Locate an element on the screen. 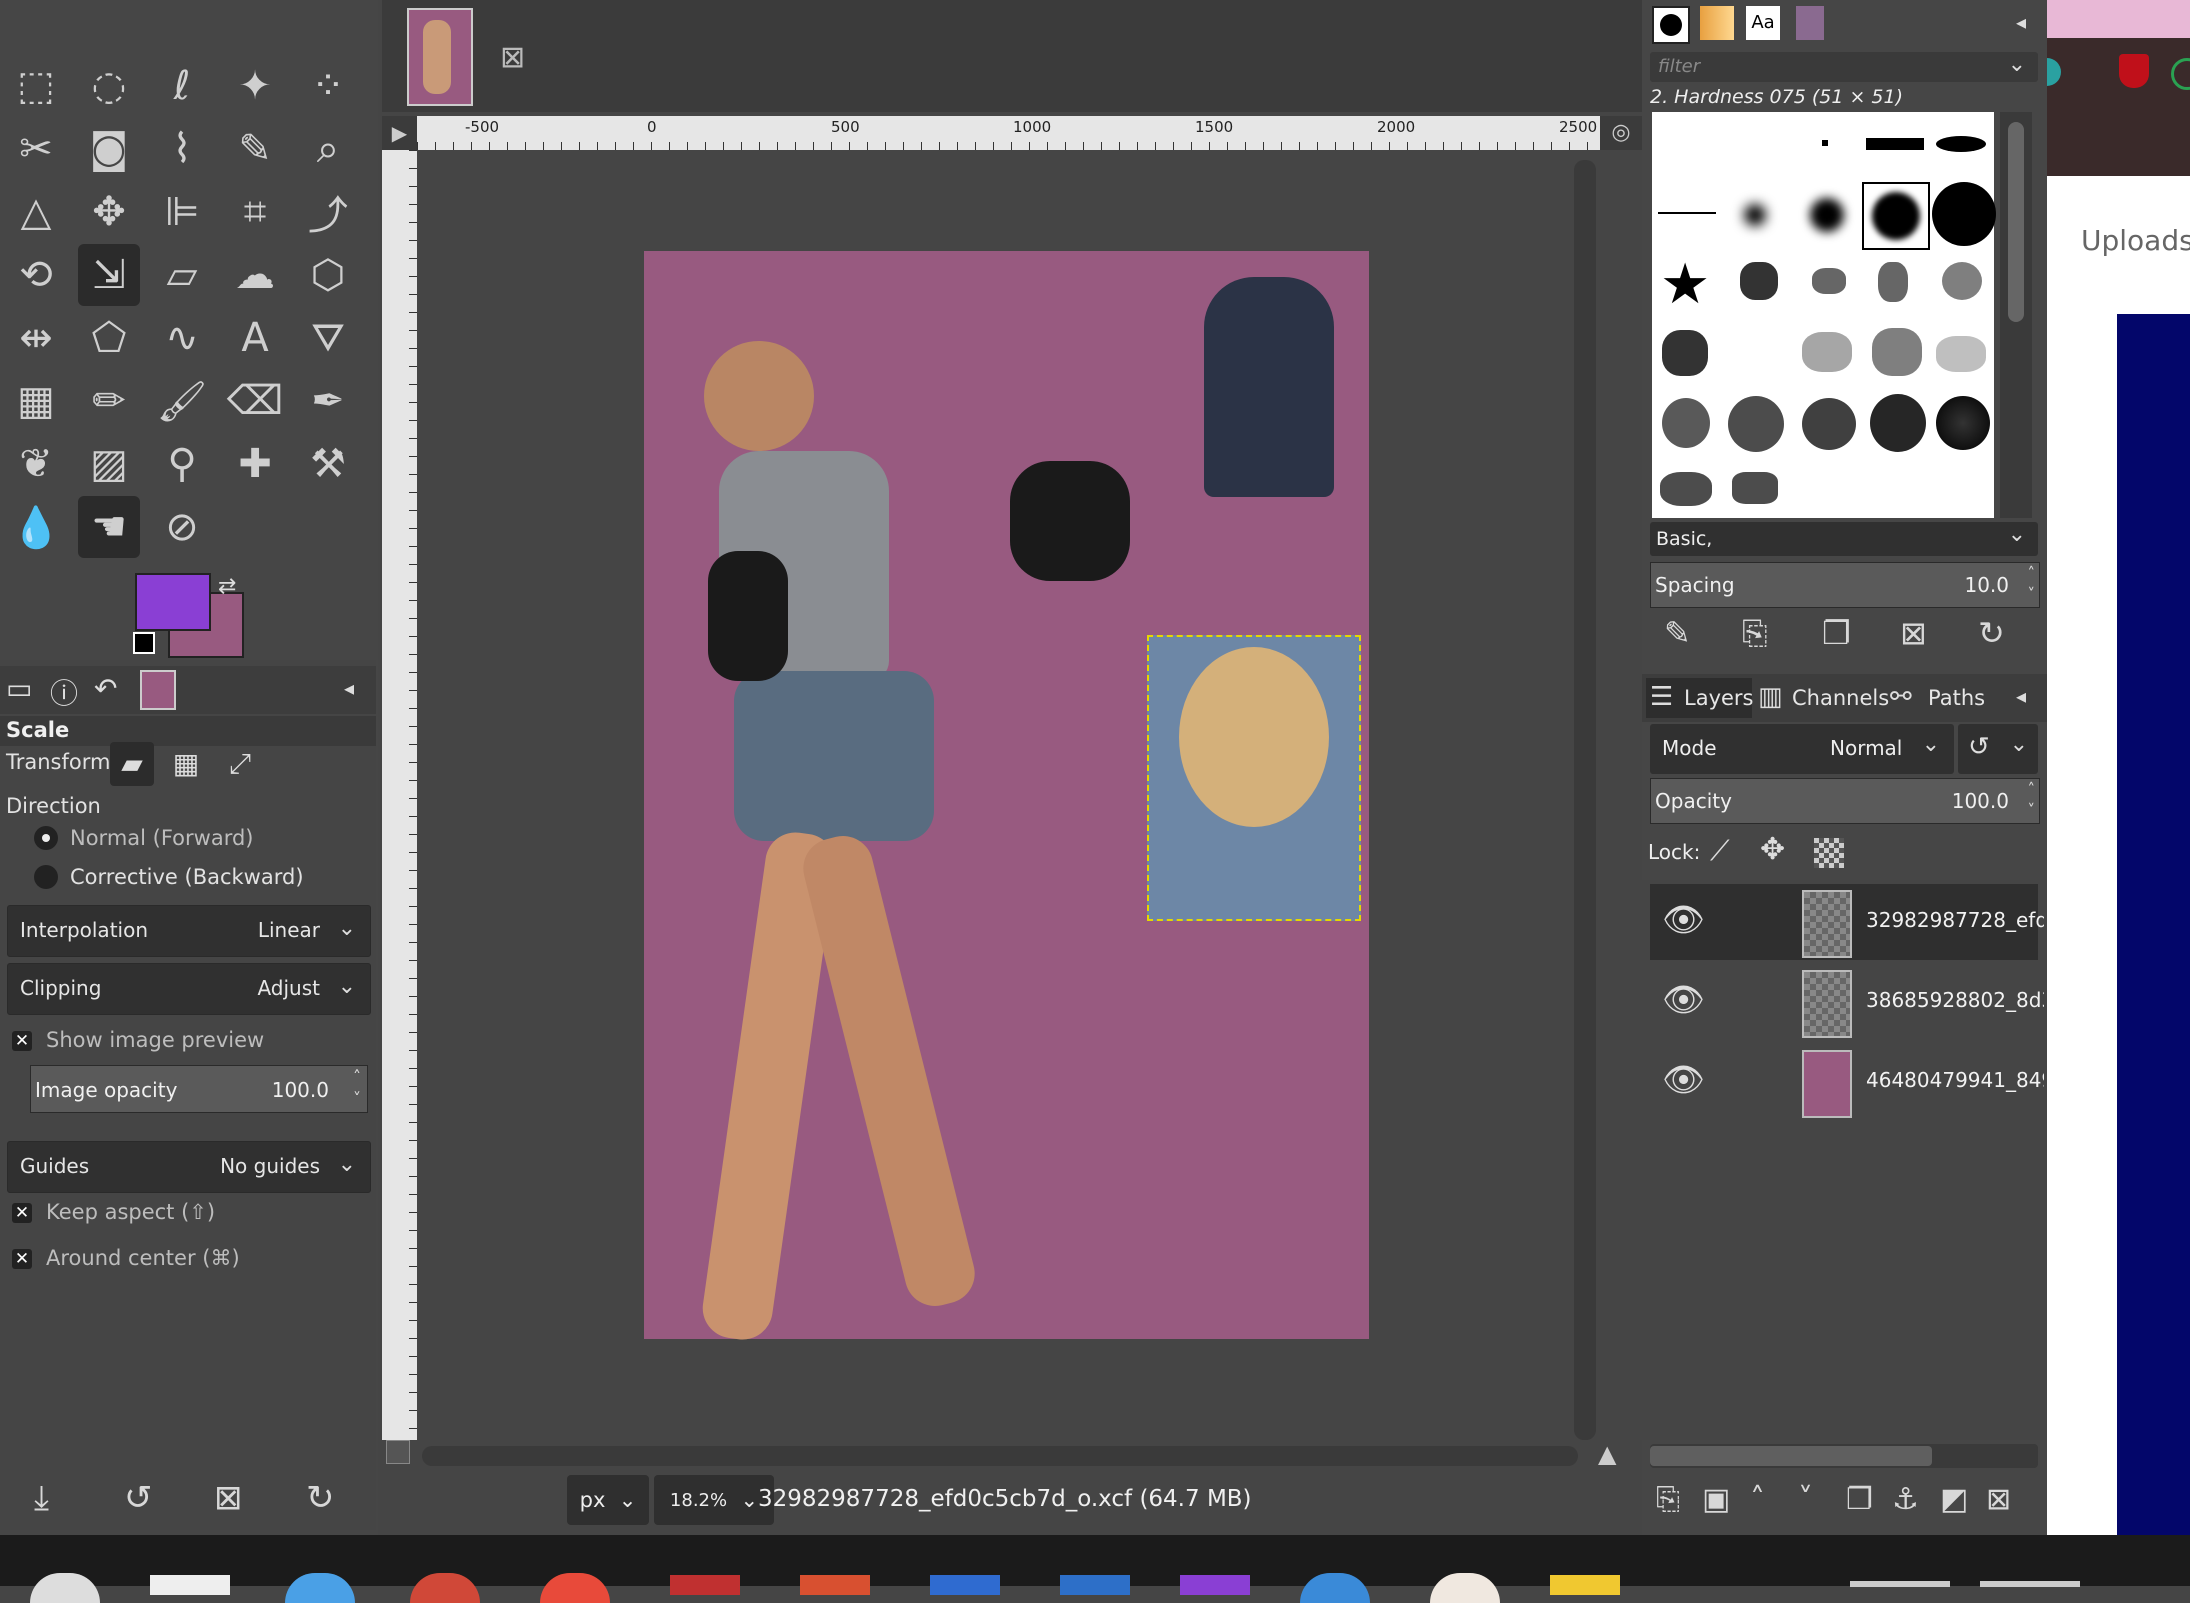 This screenshot has width=2190, height=1603. warp-icon: ∿ is located at coordinates (182, 338).